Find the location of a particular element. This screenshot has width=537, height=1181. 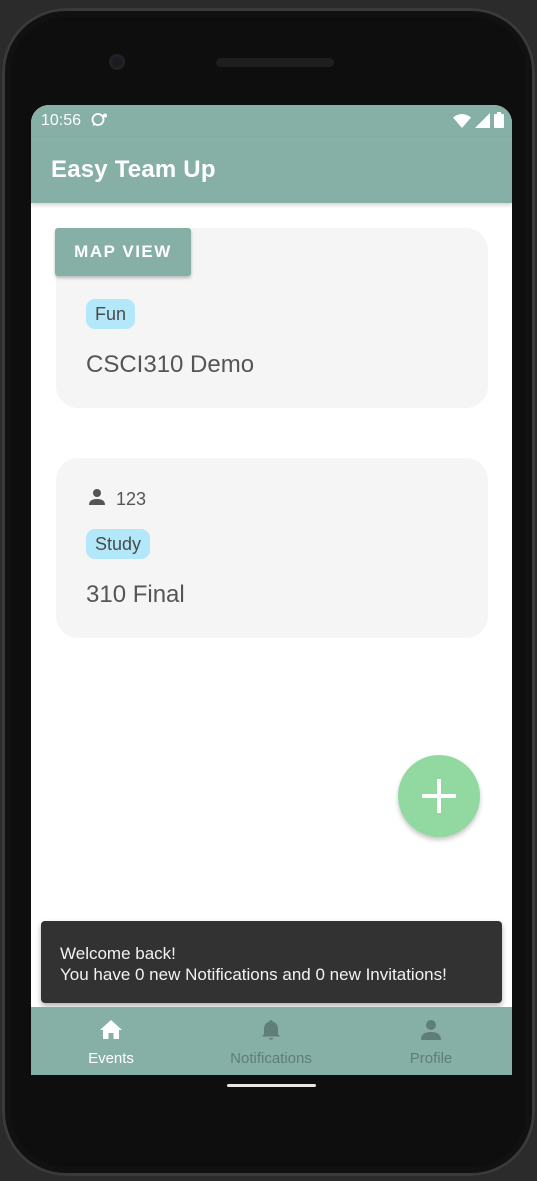

nav-item-profile: Profile is located at coordinates (431, 1041).